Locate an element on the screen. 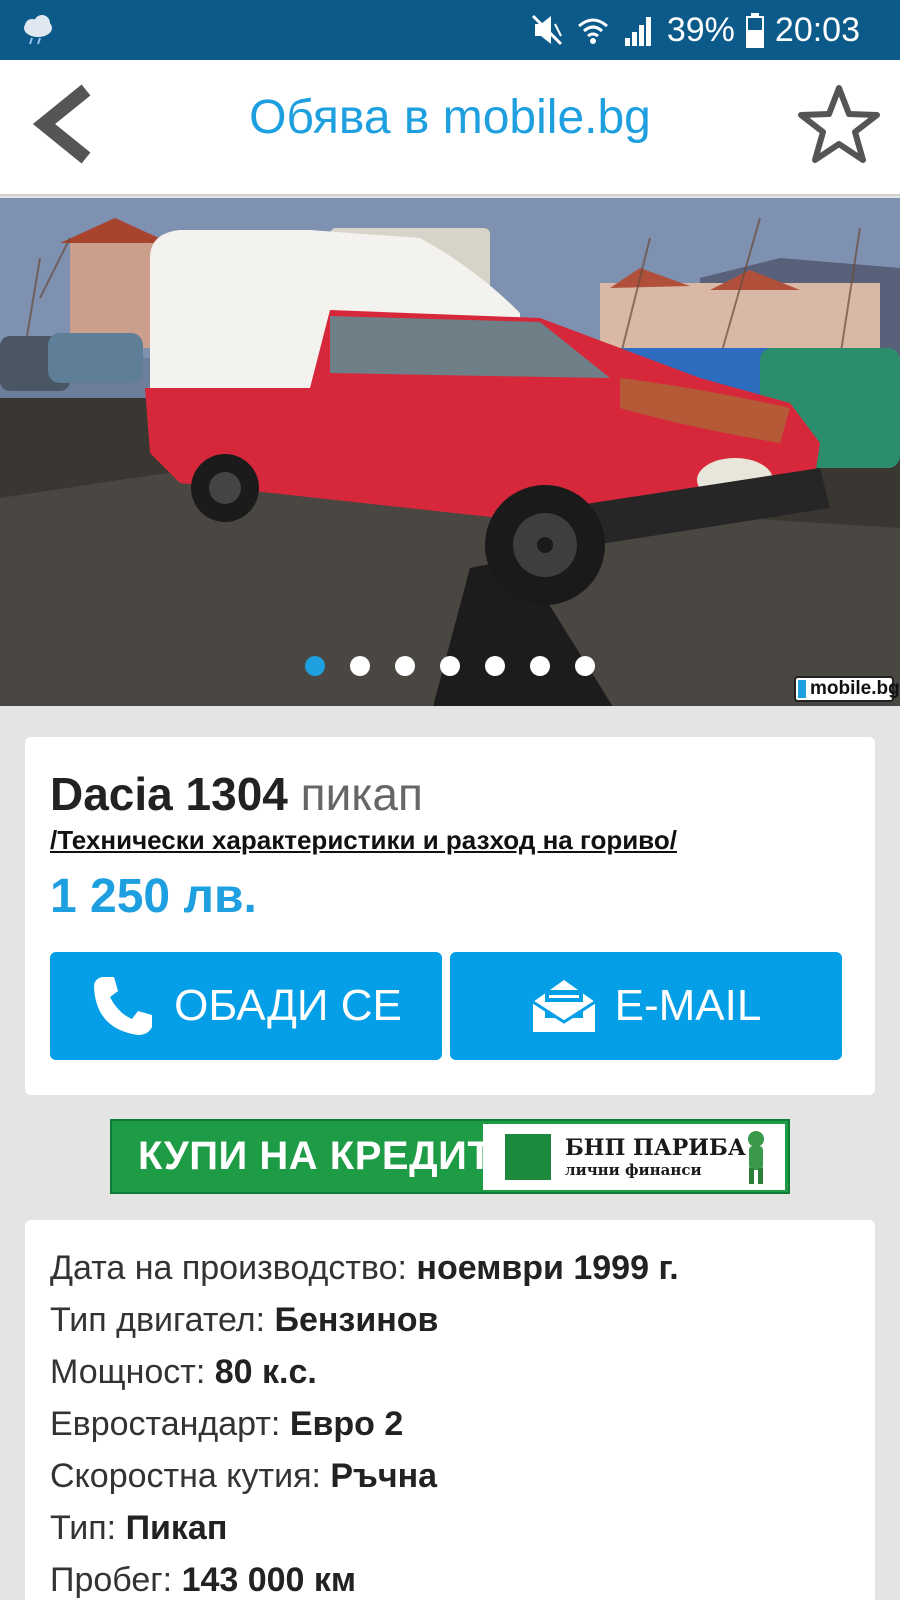  phone-icon is located at coordinates (123, 1006).